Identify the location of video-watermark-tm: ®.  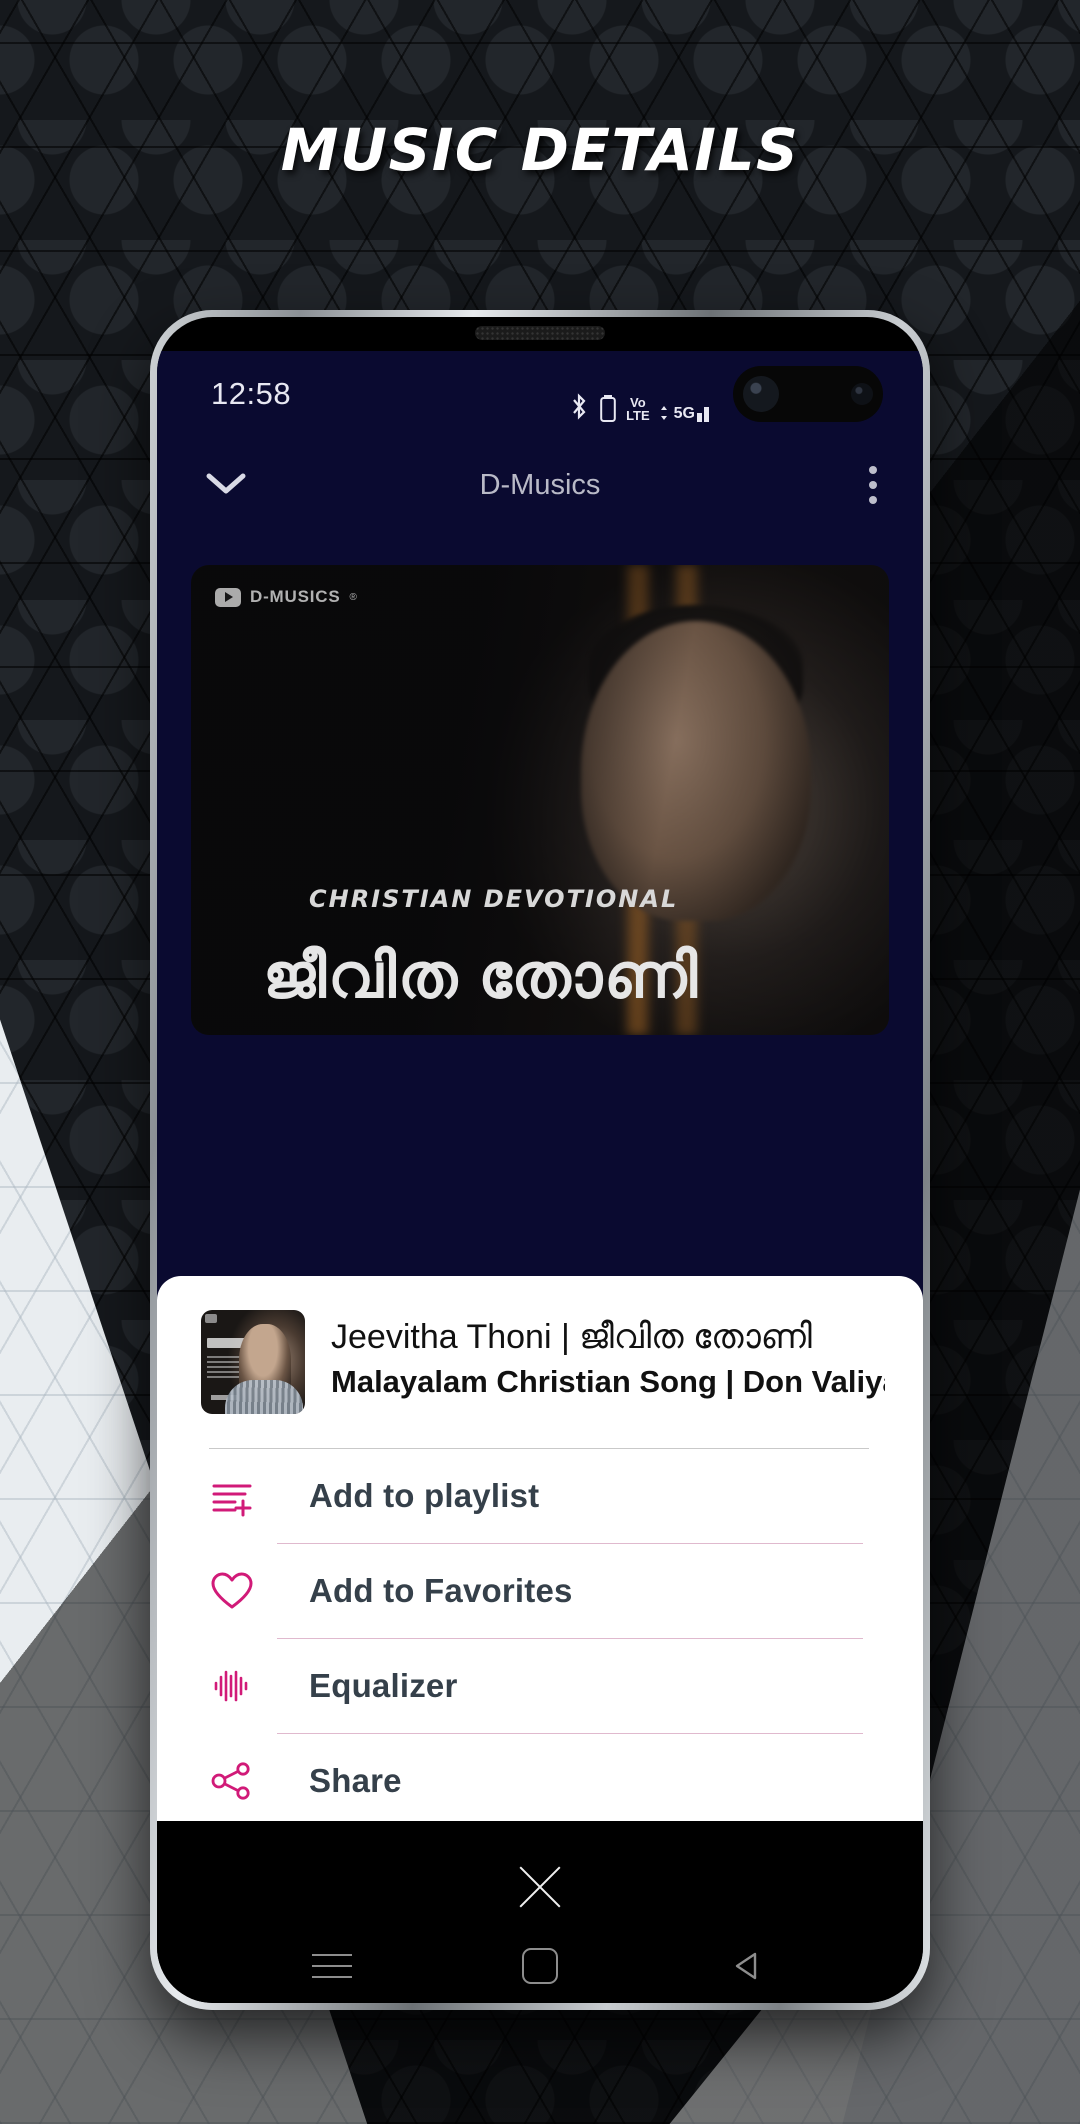
(353, 597).